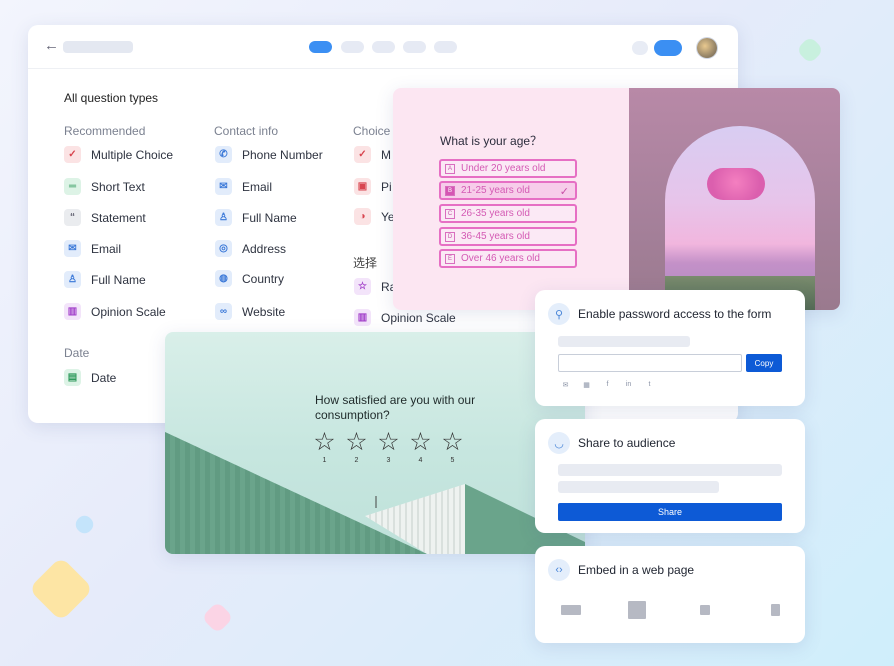  What do you see at coordinates (246, 131) in the screenshot?
I see `category-title-contact-info: Contact info` at bounding box center [246, 131].